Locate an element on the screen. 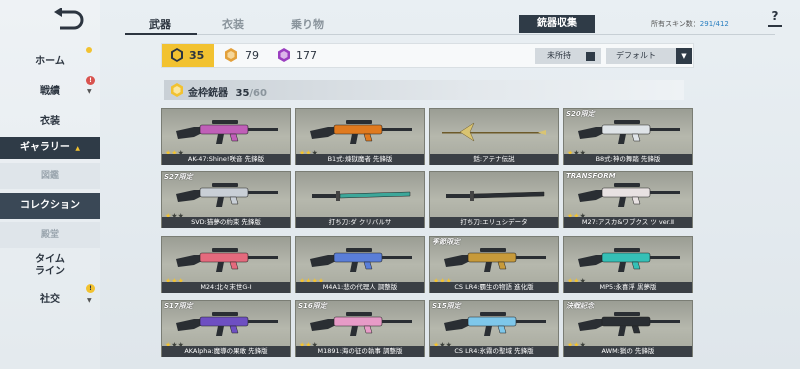 This screenshot has width=800, height=369. weapon-skin-card: S16限定 ★★★ M1891:海の征の執事 調整版 is located at coordinates (360, 328).